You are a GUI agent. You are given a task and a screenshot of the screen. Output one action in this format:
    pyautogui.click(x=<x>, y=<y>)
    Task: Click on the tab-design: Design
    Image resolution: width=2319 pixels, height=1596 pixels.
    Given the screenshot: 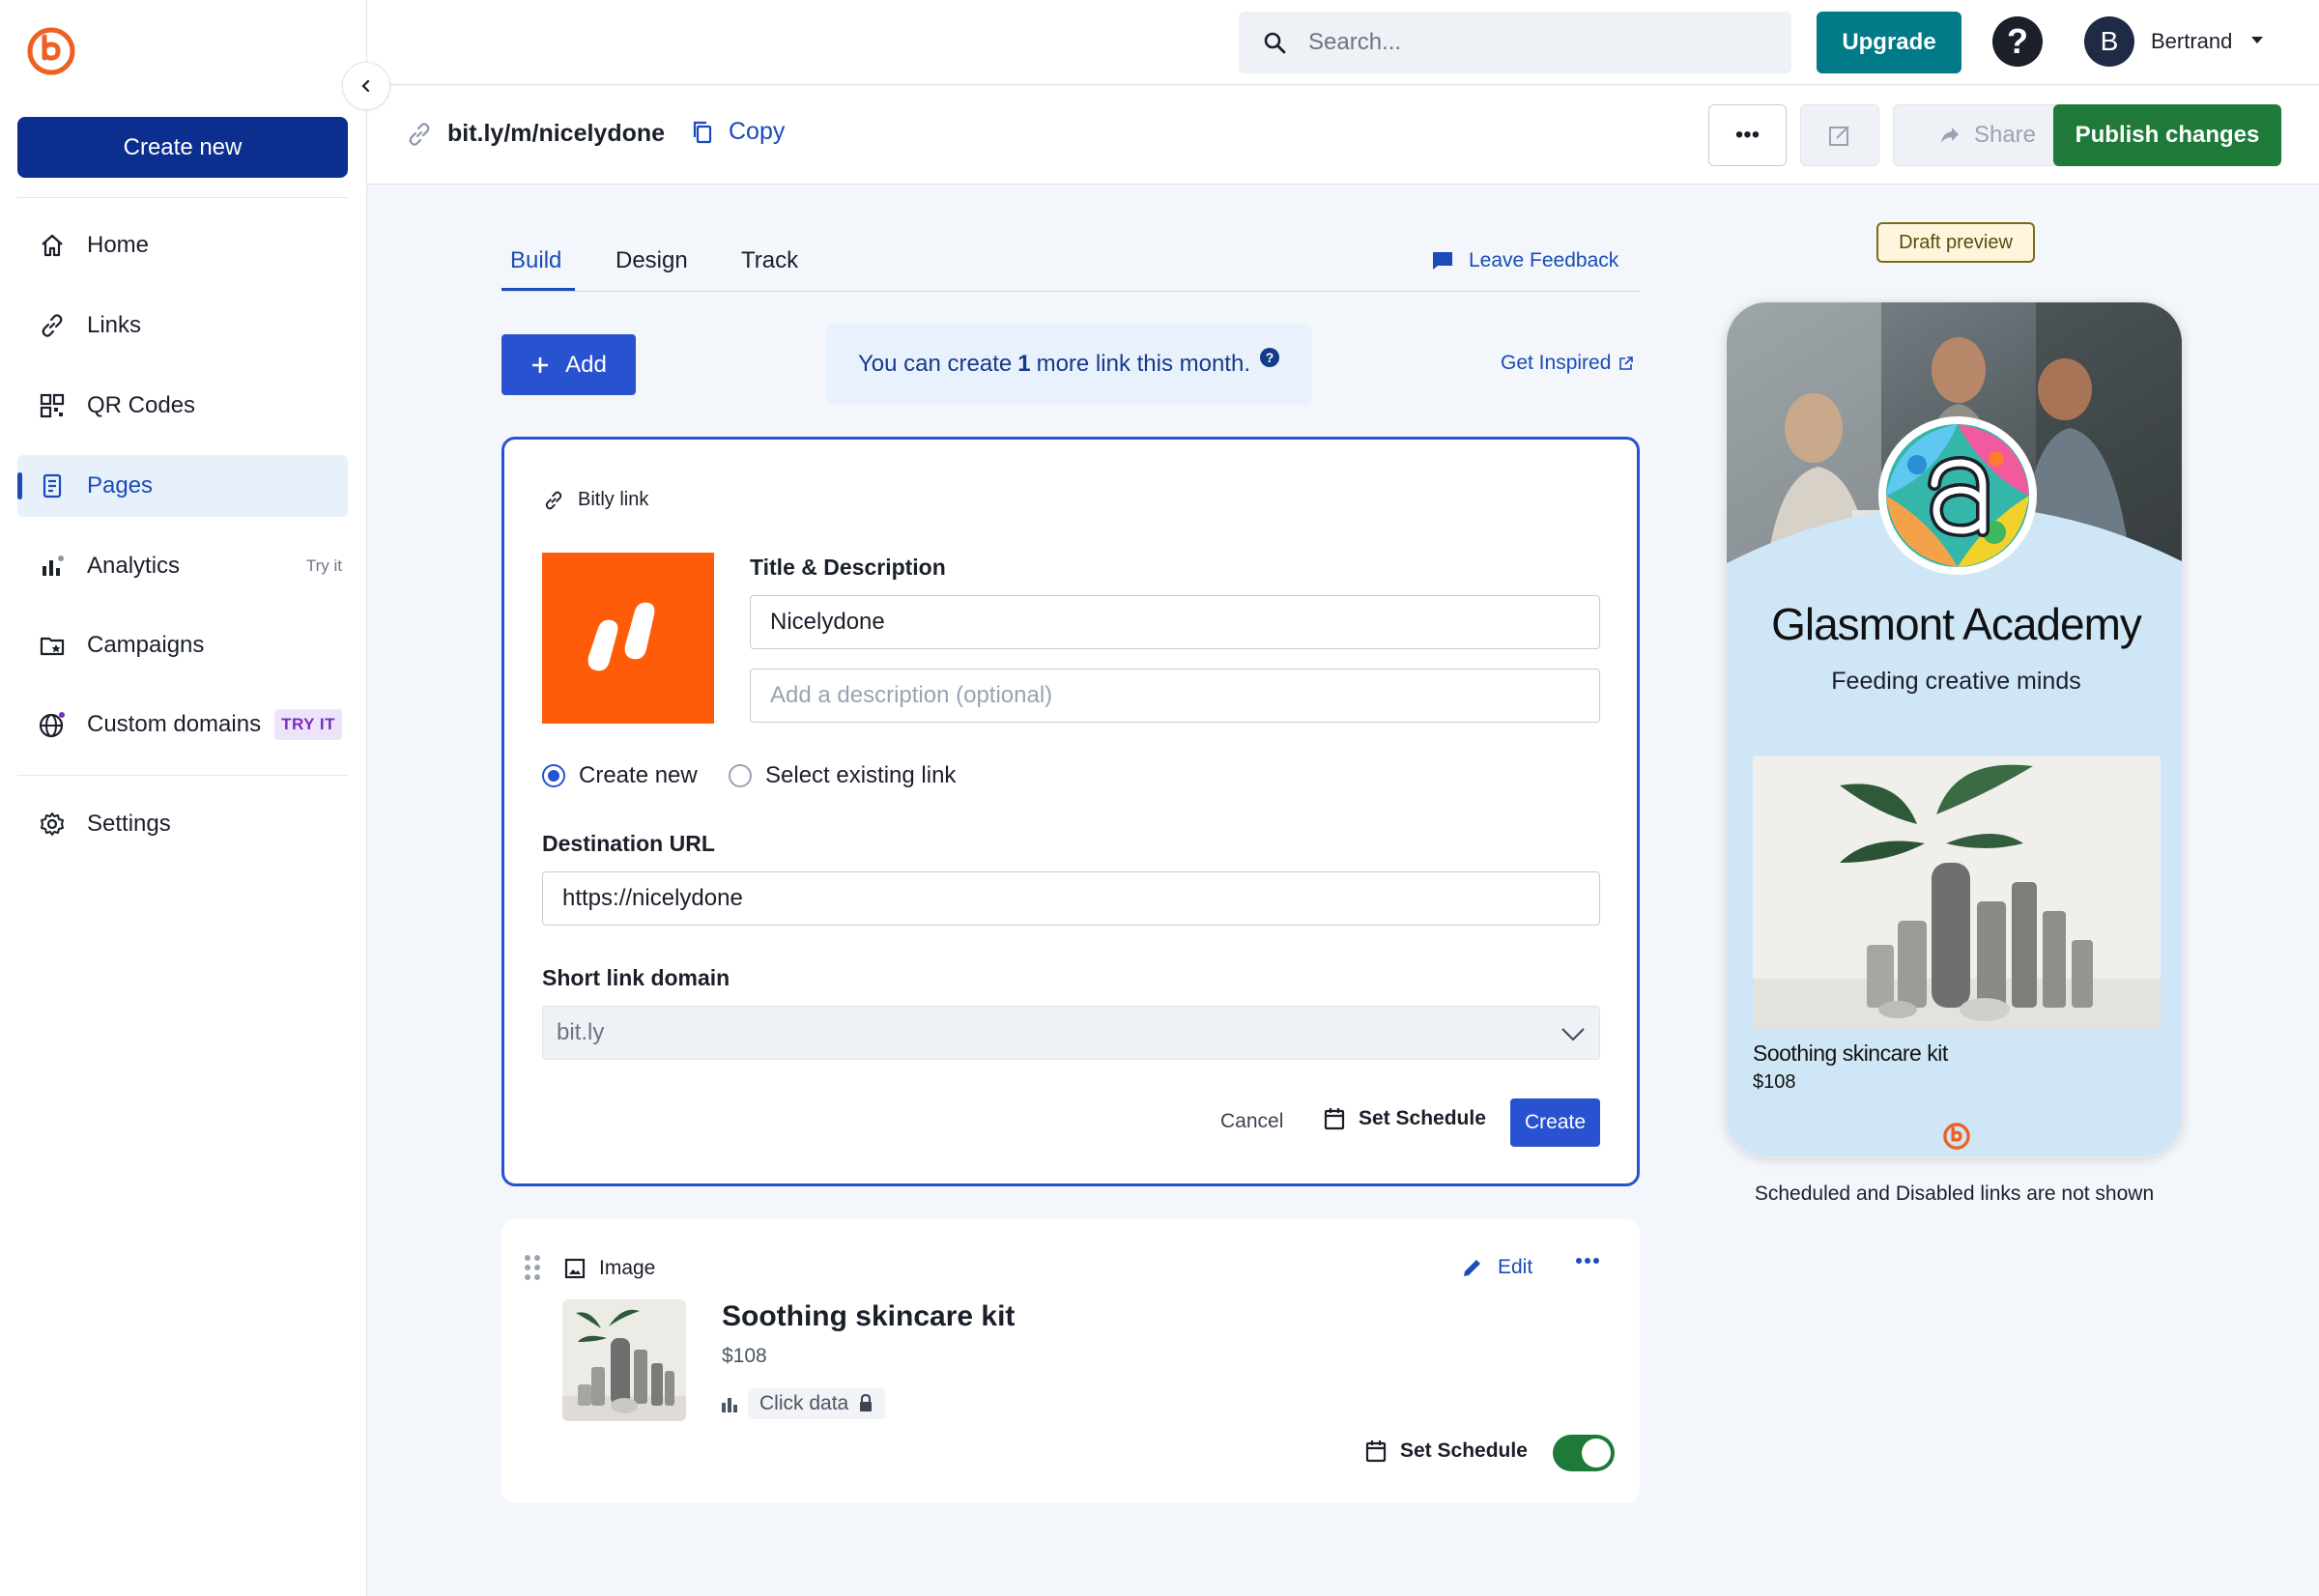 What is the action you would take?
    pyautogui.click(x=652, y=260)
    